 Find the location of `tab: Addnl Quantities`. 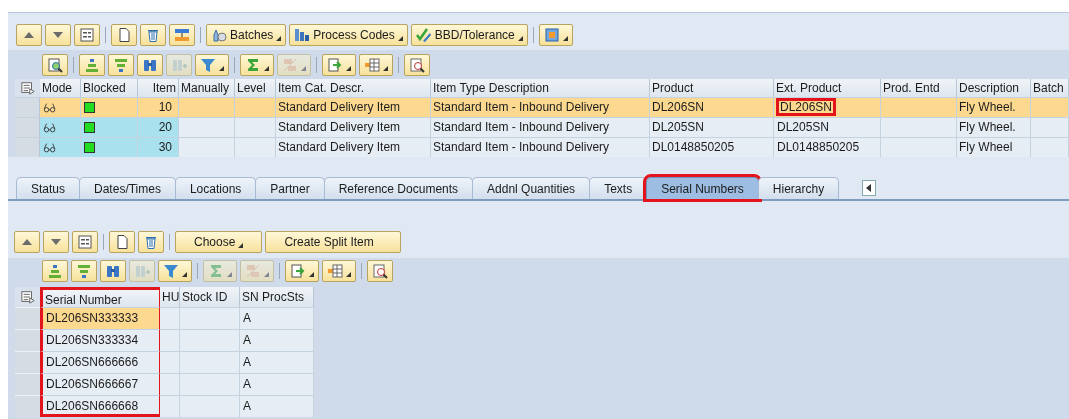

tab: Addnl Quantities is located at coordinates (531, 188).